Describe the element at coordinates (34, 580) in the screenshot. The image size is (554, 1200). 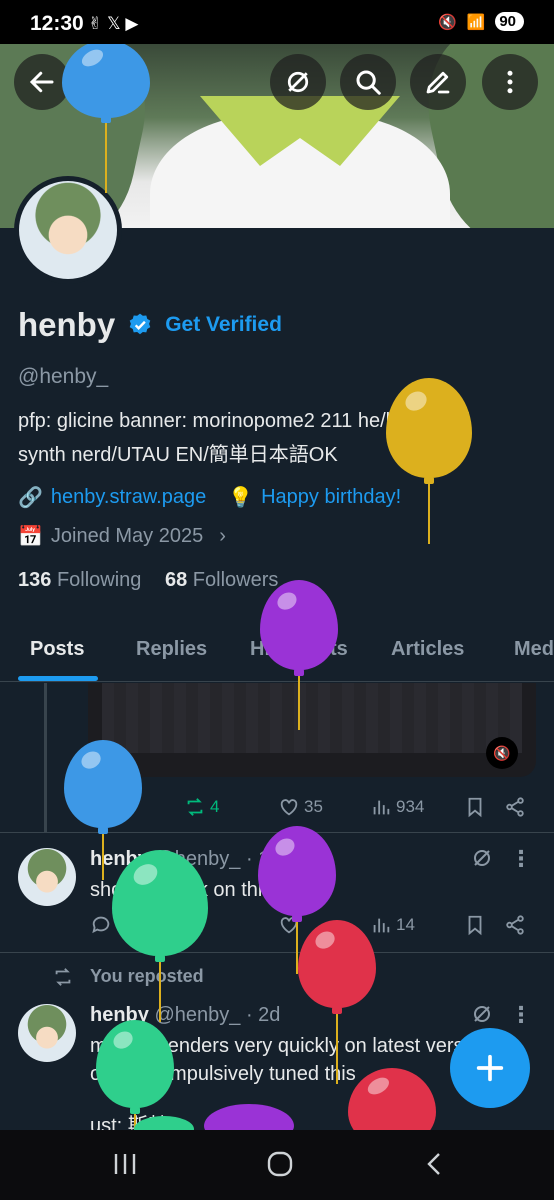
I see `following-count: 136` at that location.